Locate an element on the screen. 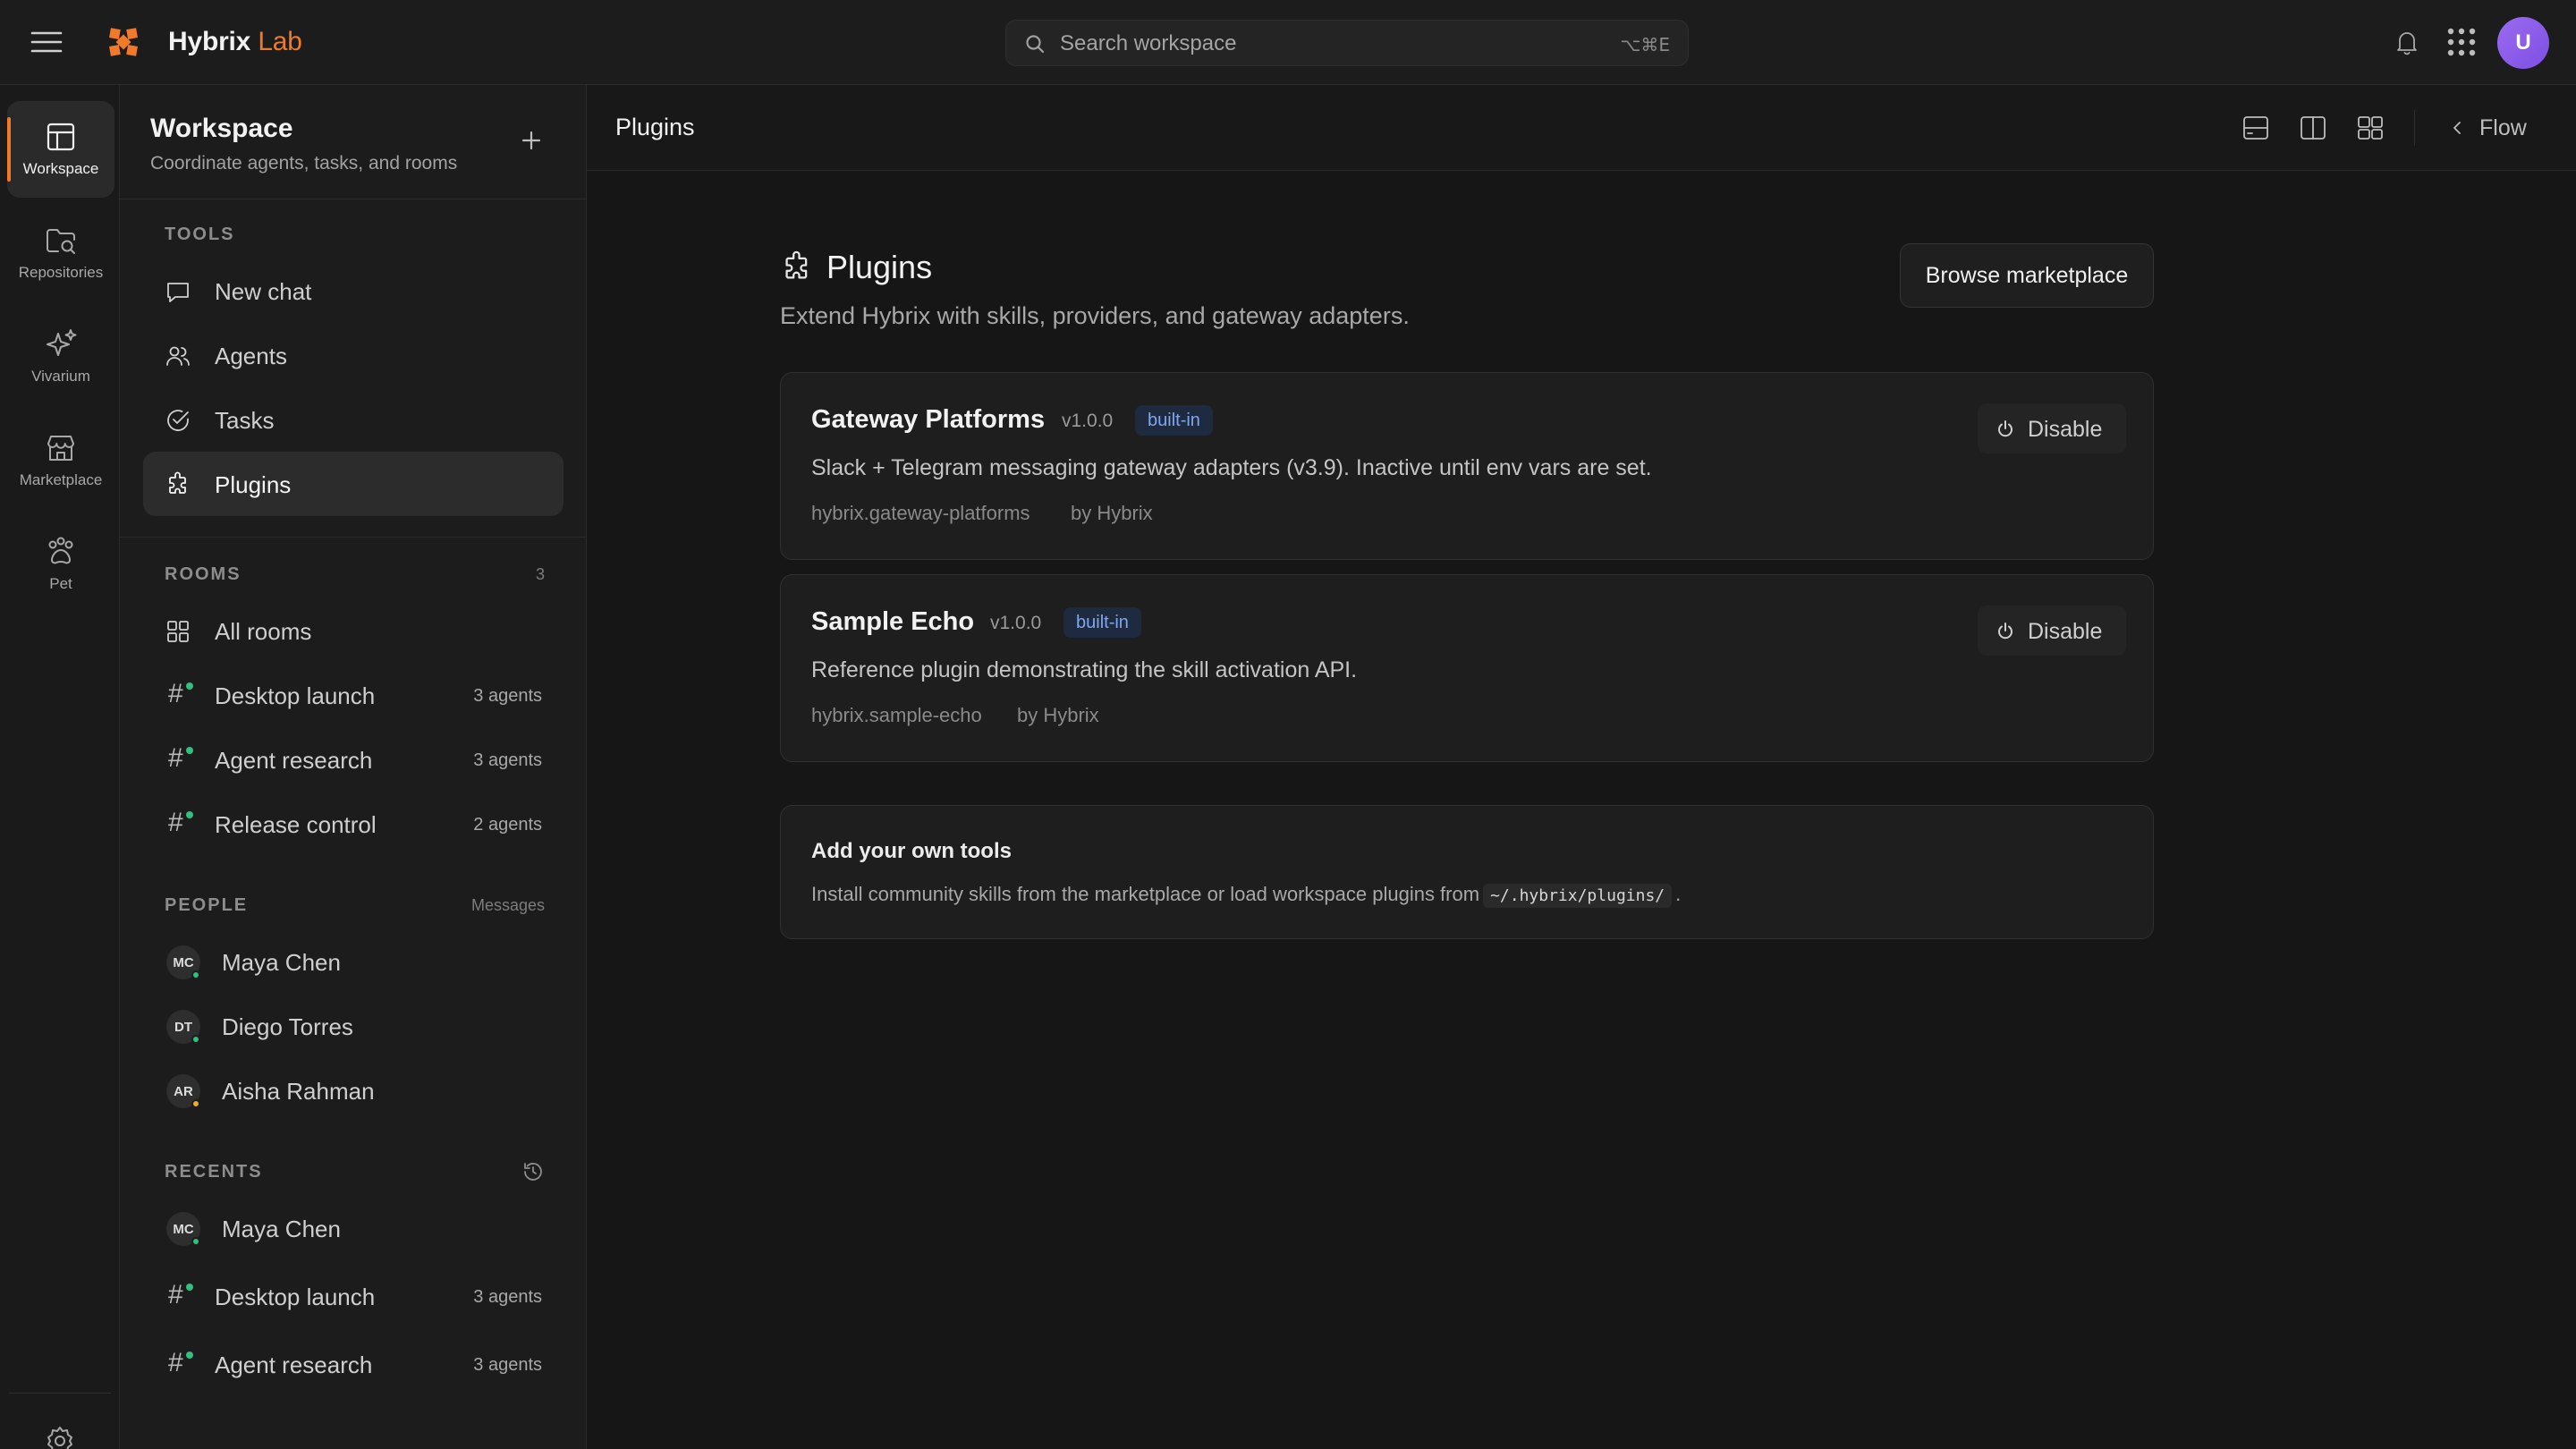 This screenshot has width=2576, height=1449. chat-icon is located at coordinates (178, 291).